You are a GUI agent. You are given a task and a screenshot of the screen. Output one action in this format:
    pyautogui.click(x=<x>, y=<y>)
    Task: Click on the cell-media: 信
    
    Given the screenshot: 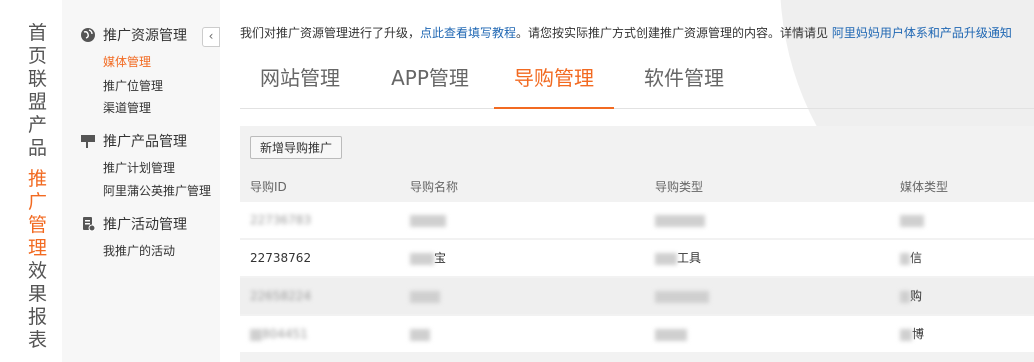 What is the action you would take?
    pyautogui.click(x=911, y=258)
    